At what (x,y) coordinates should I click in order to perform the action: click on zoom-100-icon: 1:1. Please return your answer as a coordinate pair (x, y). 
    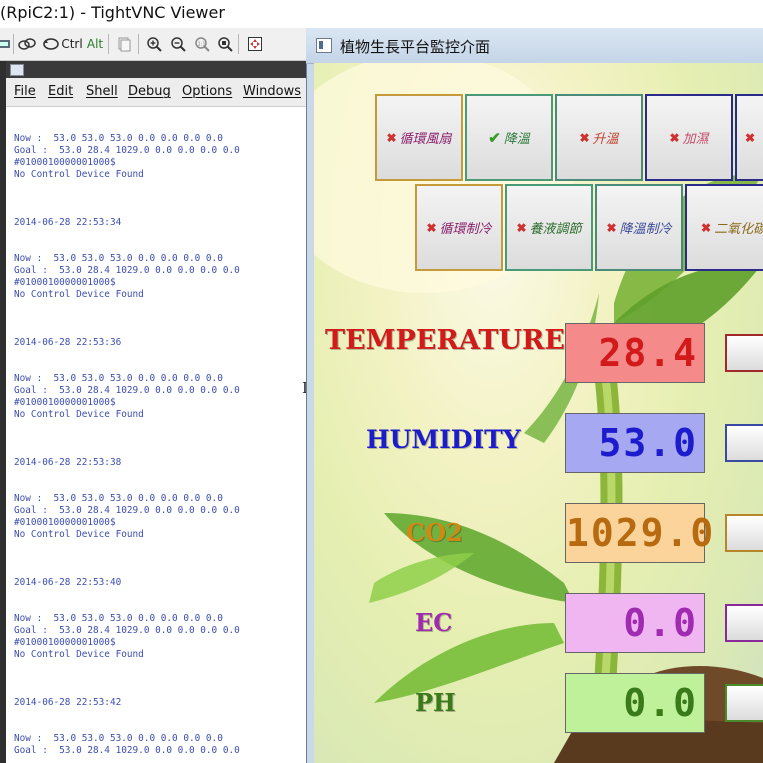
    Looking at the image, I should click on (202, 44).